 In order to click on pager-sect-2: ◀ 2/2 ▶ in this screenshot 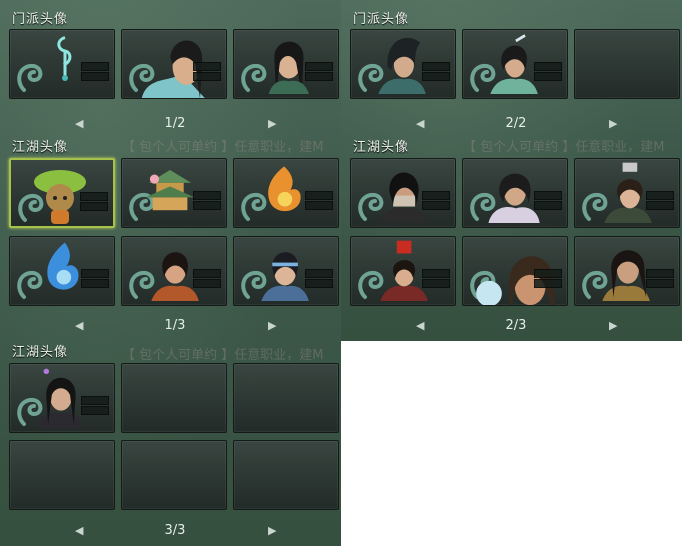, I will do `click(511, 124)`.